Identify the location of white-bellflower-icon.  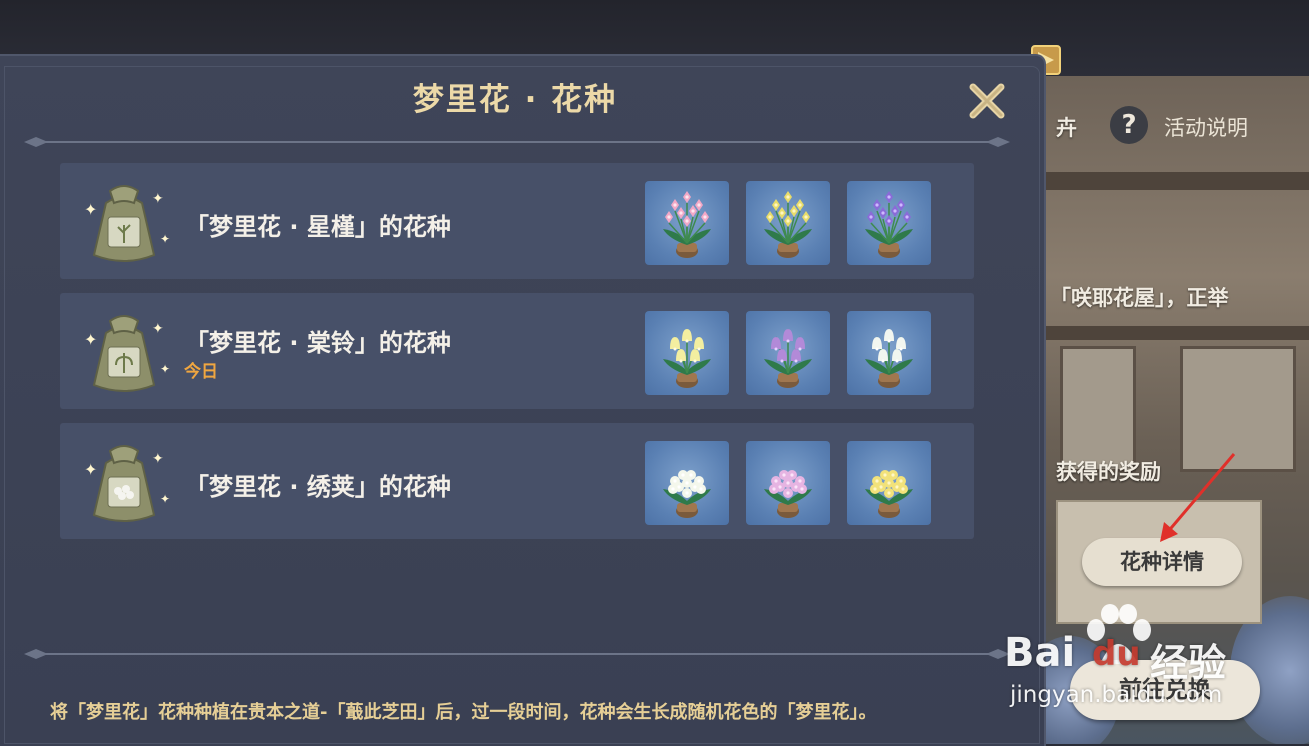
(889, 358).